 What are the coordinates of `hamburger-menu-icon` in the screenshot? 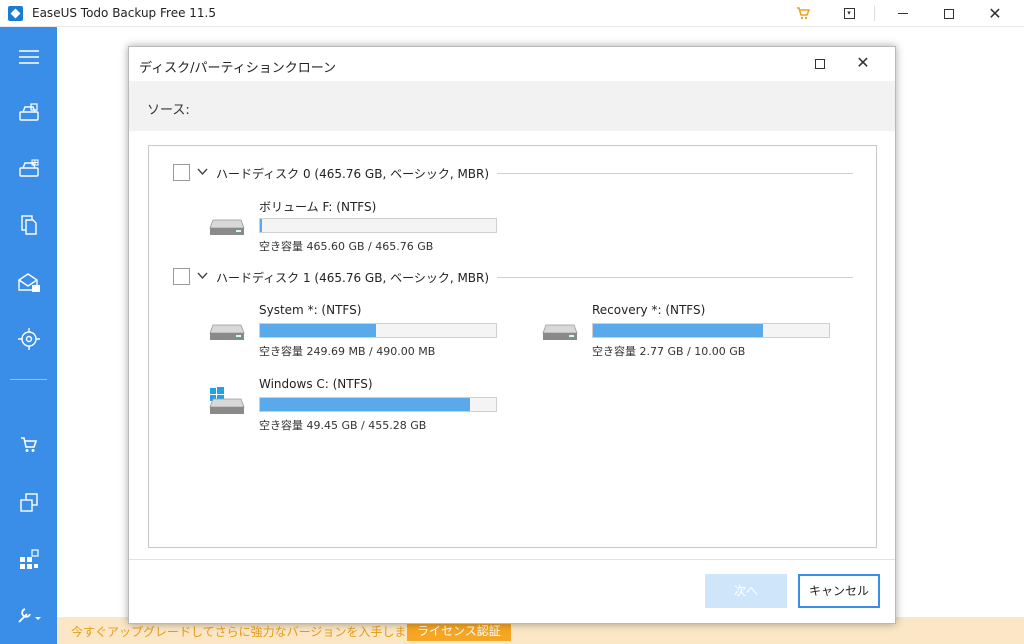 It's located at (28, 57).